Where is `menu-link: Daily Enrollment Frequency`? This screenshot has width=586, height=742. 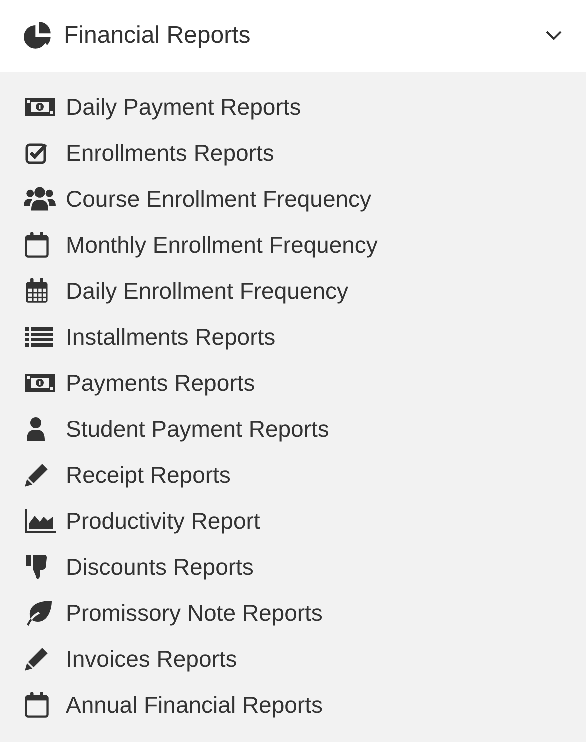 menu-link: Daily Enrollment Frequency is located at coordinates (207, 291).